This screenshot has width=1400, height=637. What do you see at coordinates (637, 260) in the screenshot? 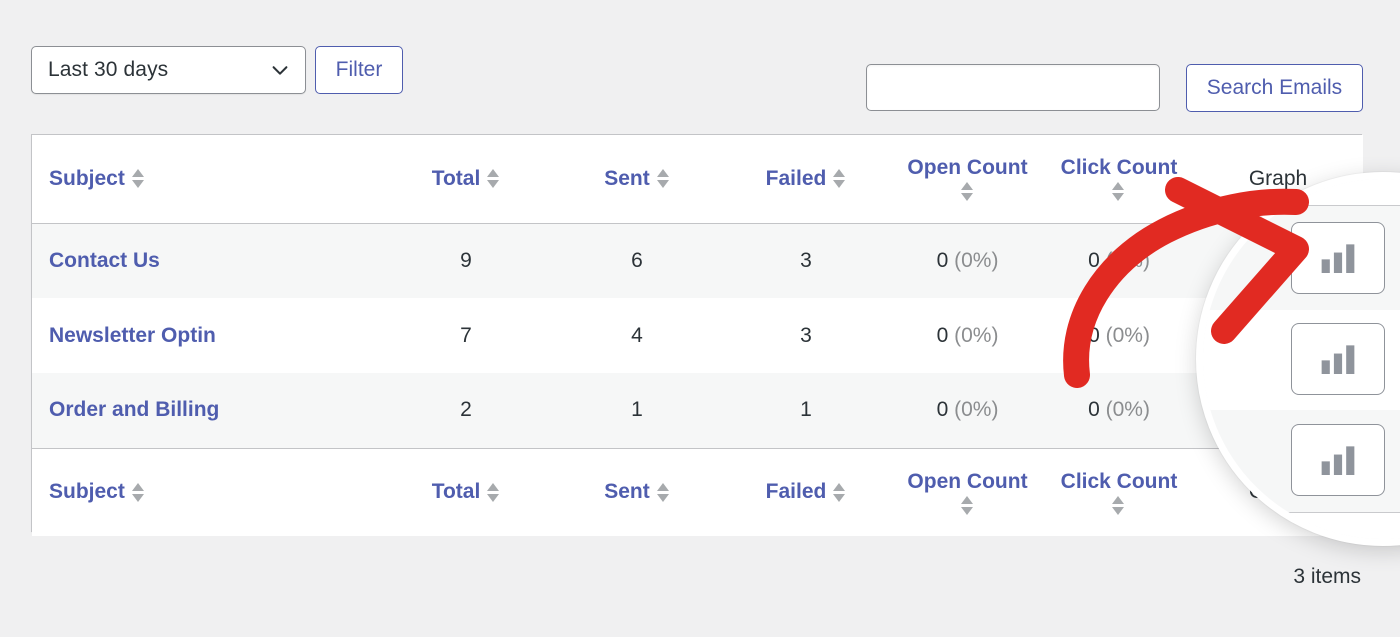
I see `cell-sent: 6` at bounding box center [637, 260].